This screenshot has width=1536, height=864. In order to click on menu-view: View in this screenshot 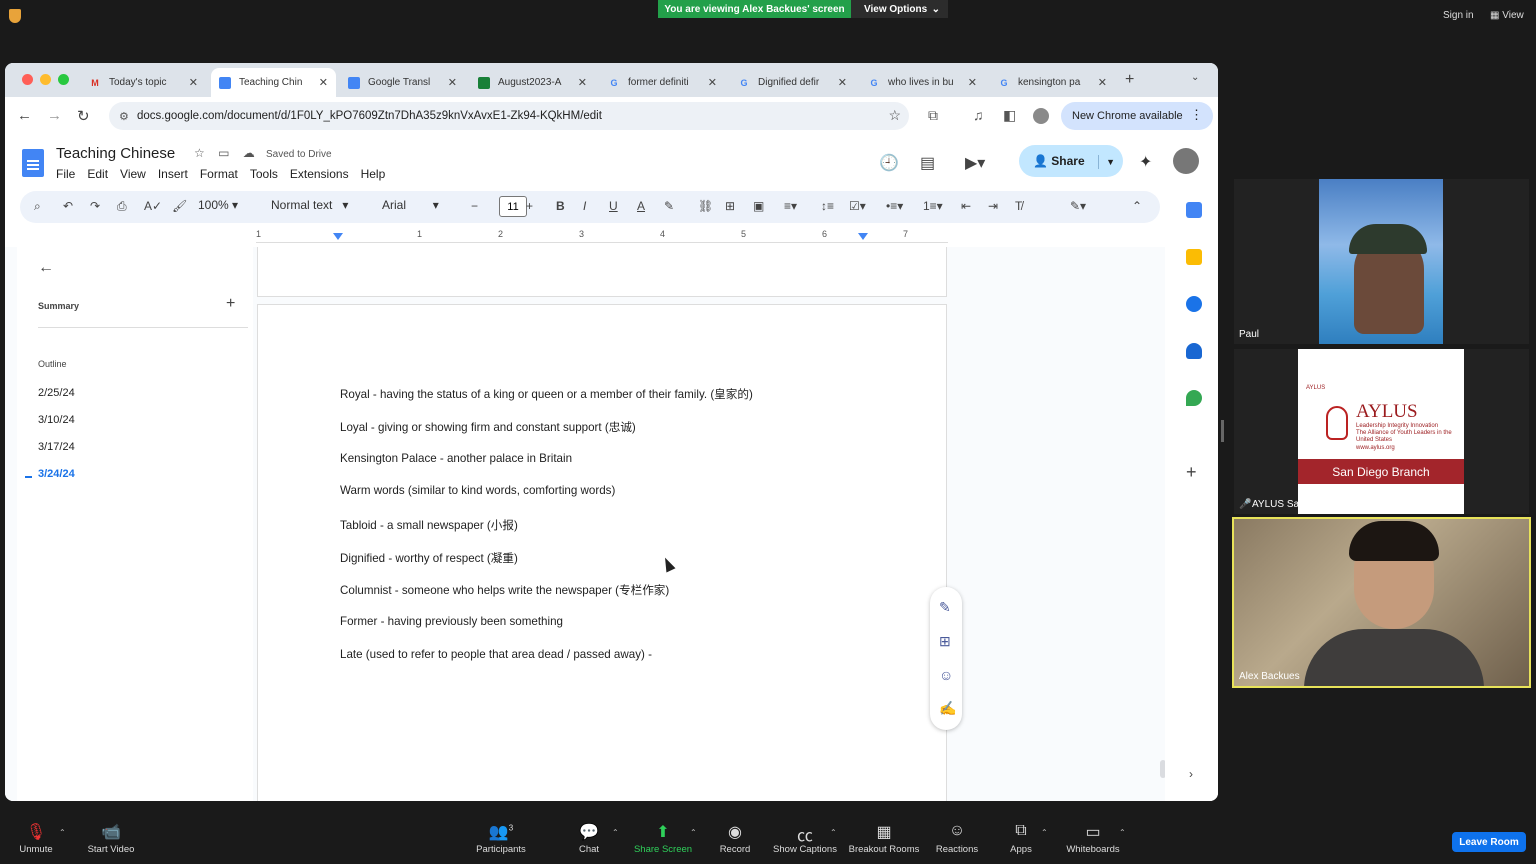, I will do `click(133, 174)`.